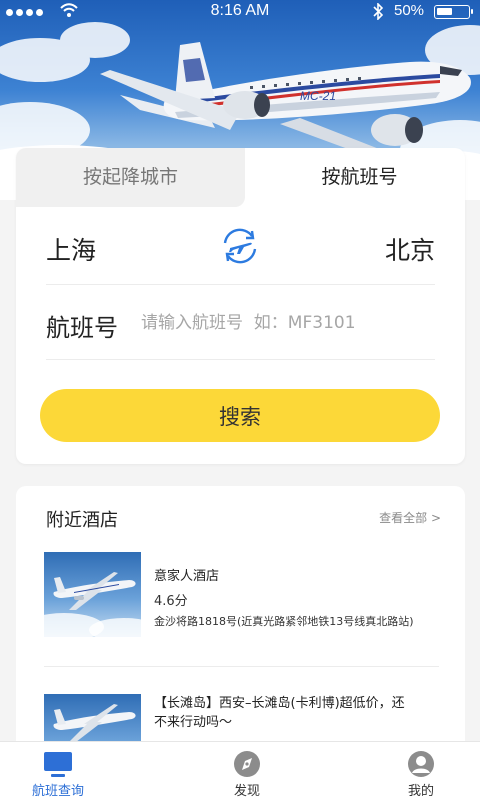 The height and width of the screenshot is (800, 480). I want to click on tab-flight-search: 航班查询, so click(58, 771).